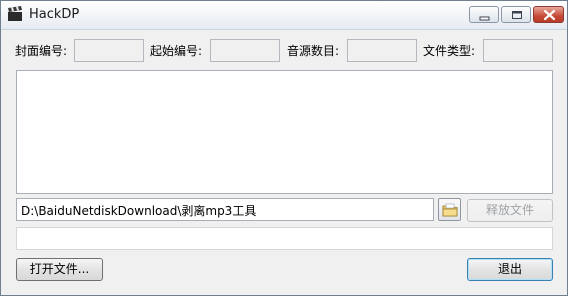 This screenshot has width=568, height=296. I want to click on title-bar: HackDP, so click(284, 15).